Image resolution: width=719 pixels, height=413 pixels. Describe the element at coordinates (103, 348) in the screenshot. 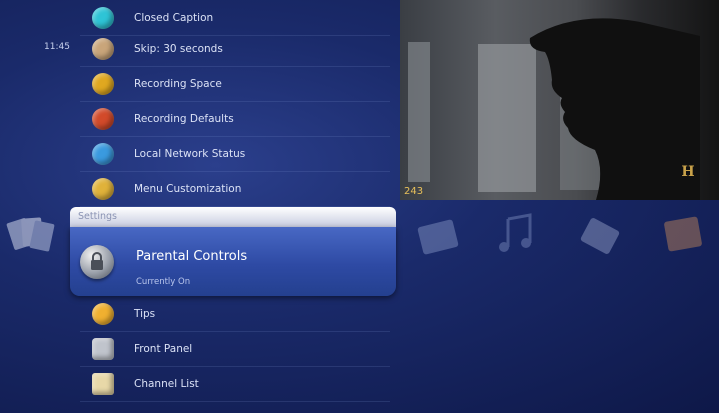

I see `front-panel-icon` at that location.